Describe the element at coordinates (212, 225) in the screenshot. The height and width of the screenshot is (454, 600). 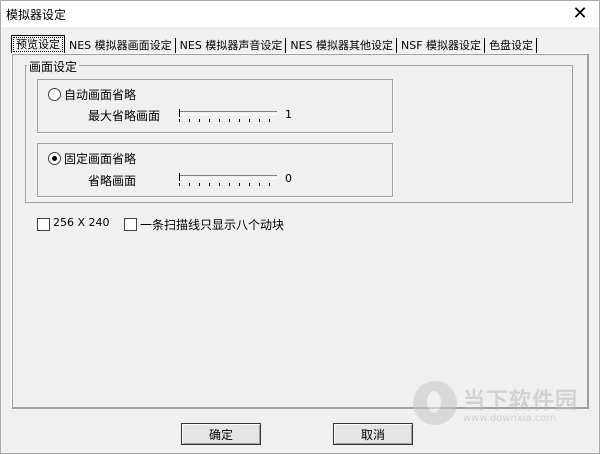
I see `sprite-limit-label: 一条扫描线只显示八个动块` at that location.